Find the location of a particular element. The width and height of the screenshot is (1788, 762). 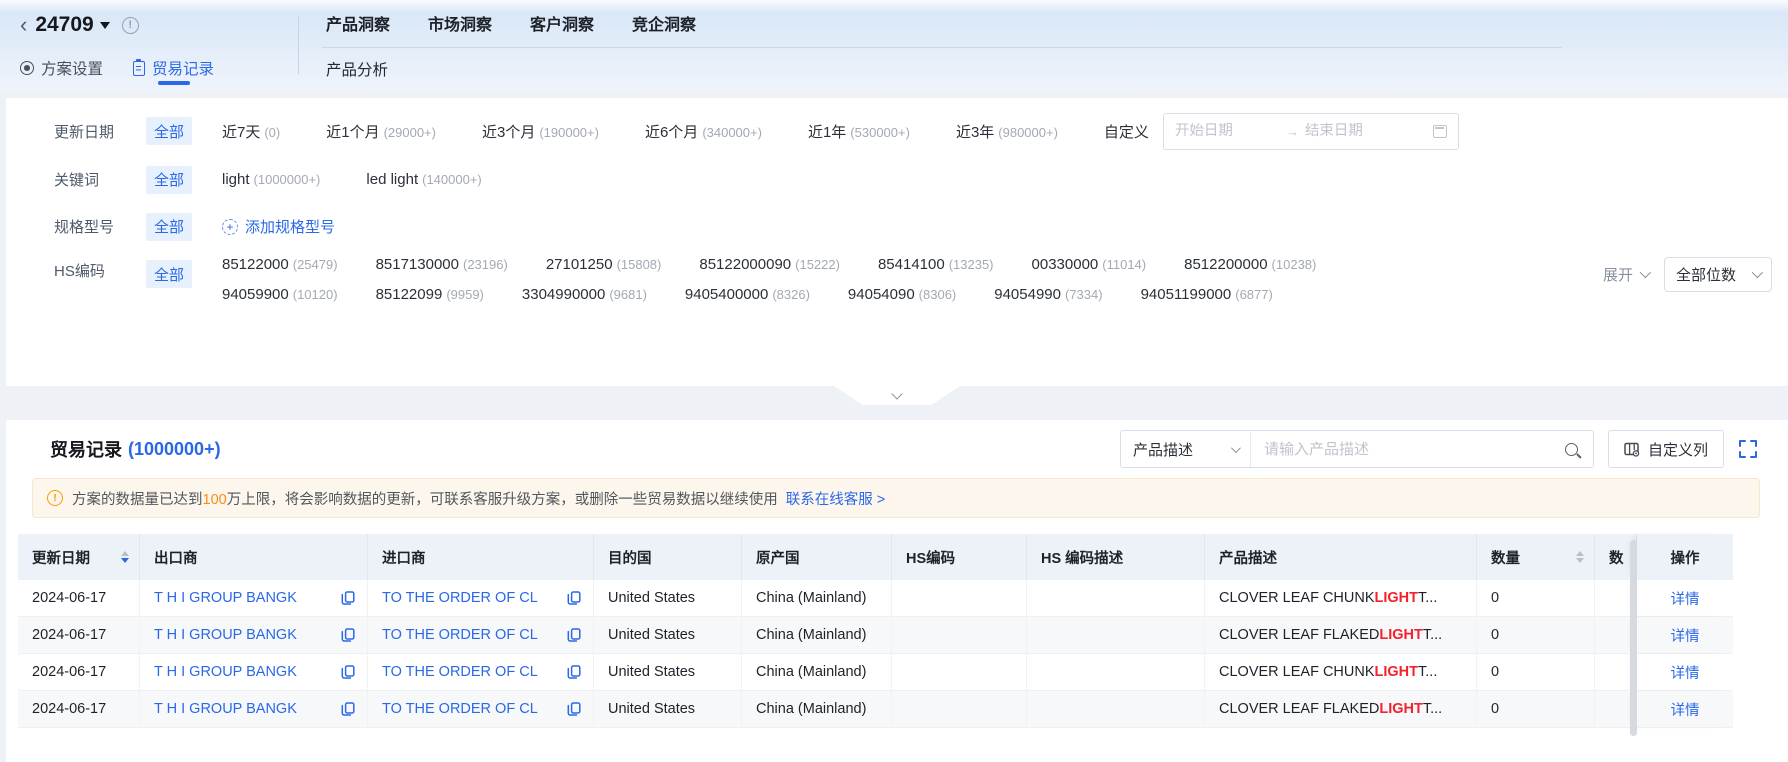

update-option-6m: 近6个月 (340000+) is located at coordinates (703, 131).